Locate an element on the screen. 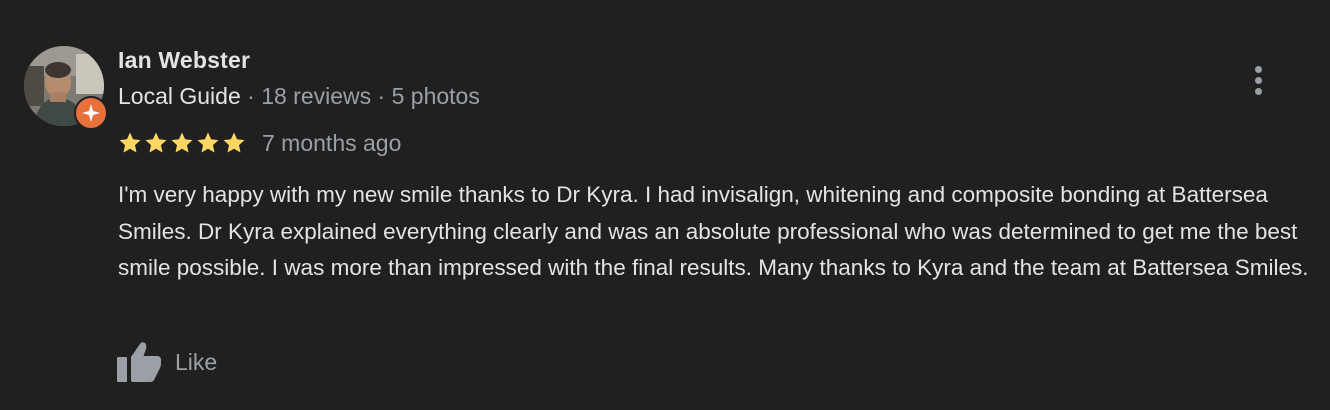  photo-count: 5 photos is located at coordinates (435, 96).